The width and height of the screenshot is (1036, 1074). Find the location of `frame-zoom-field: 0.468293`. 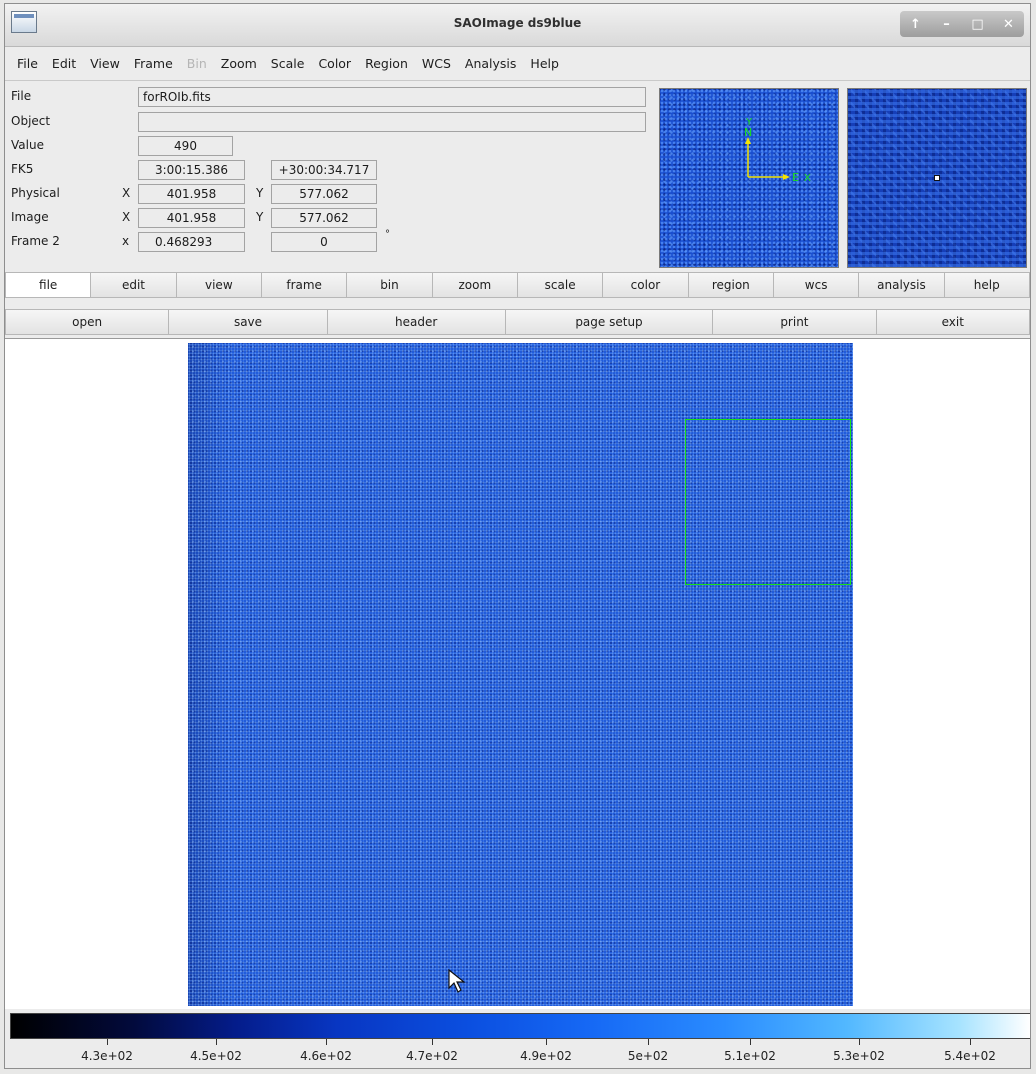

frame-zoom-field: 0.468293 is located at coordinates (191, 242).